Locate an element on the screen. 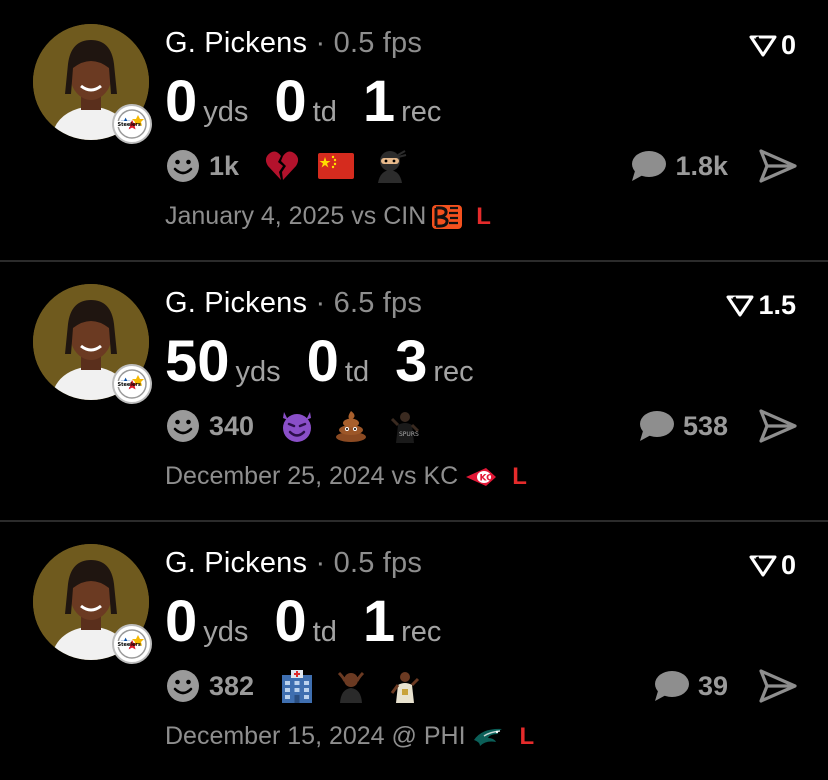  receptions-value: 3 is located at coordinates (411, 361).